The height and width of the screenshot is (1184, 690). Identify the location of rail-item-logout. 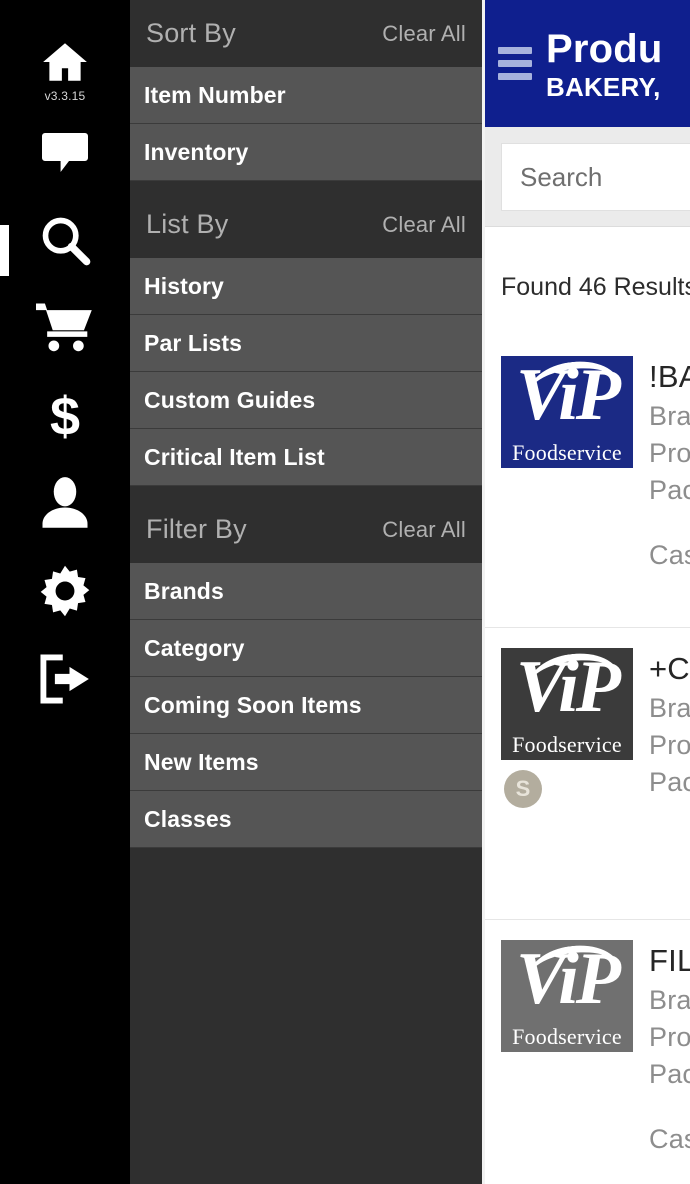
(65, 679).